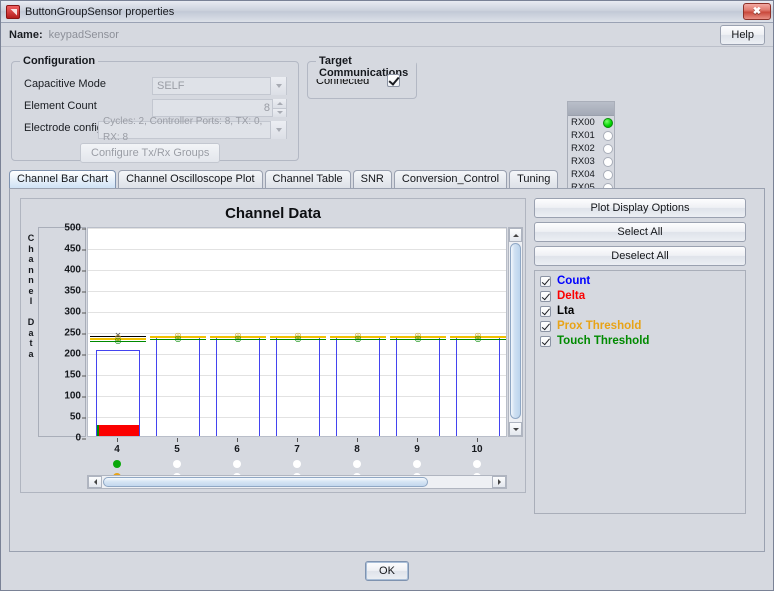 Image resolution: width=774 pixels, height=591 pixels. What do you see at coordinates (477, 449) in the screenshot?
I see `x-tick-label: 10` at bounding box center [477, 449].